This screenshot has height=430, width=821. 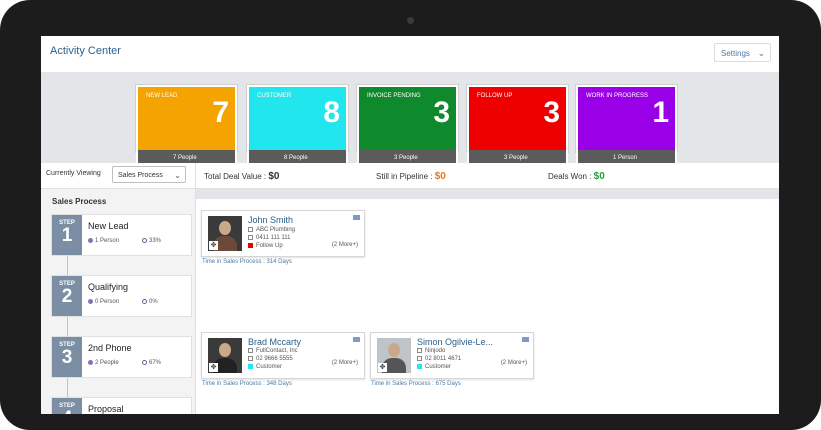 What do you see at coordinates (247, 262) in the screenshot?
I see `time-in-process: Time in Sales Process : 314 Days` at bounding box center [247, 262].